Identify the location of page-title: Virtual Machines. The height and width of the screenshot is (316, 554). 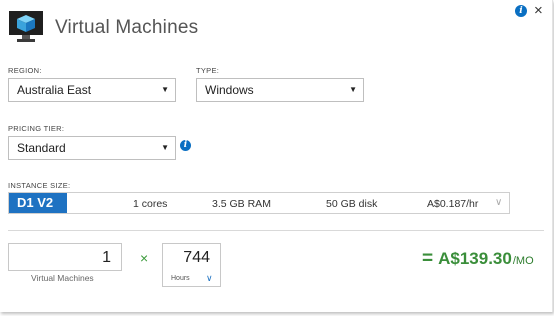
(127, 27).